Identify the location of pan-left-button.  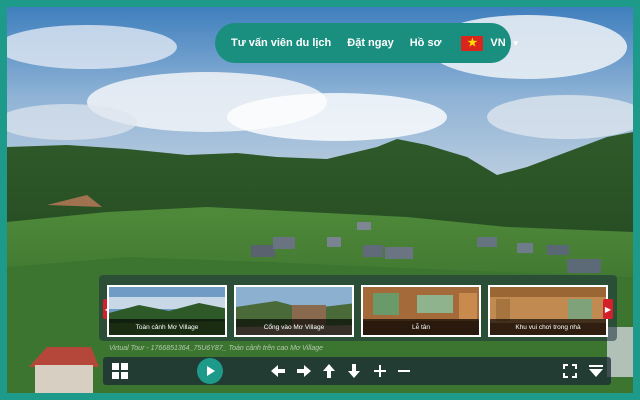
(278, 371).